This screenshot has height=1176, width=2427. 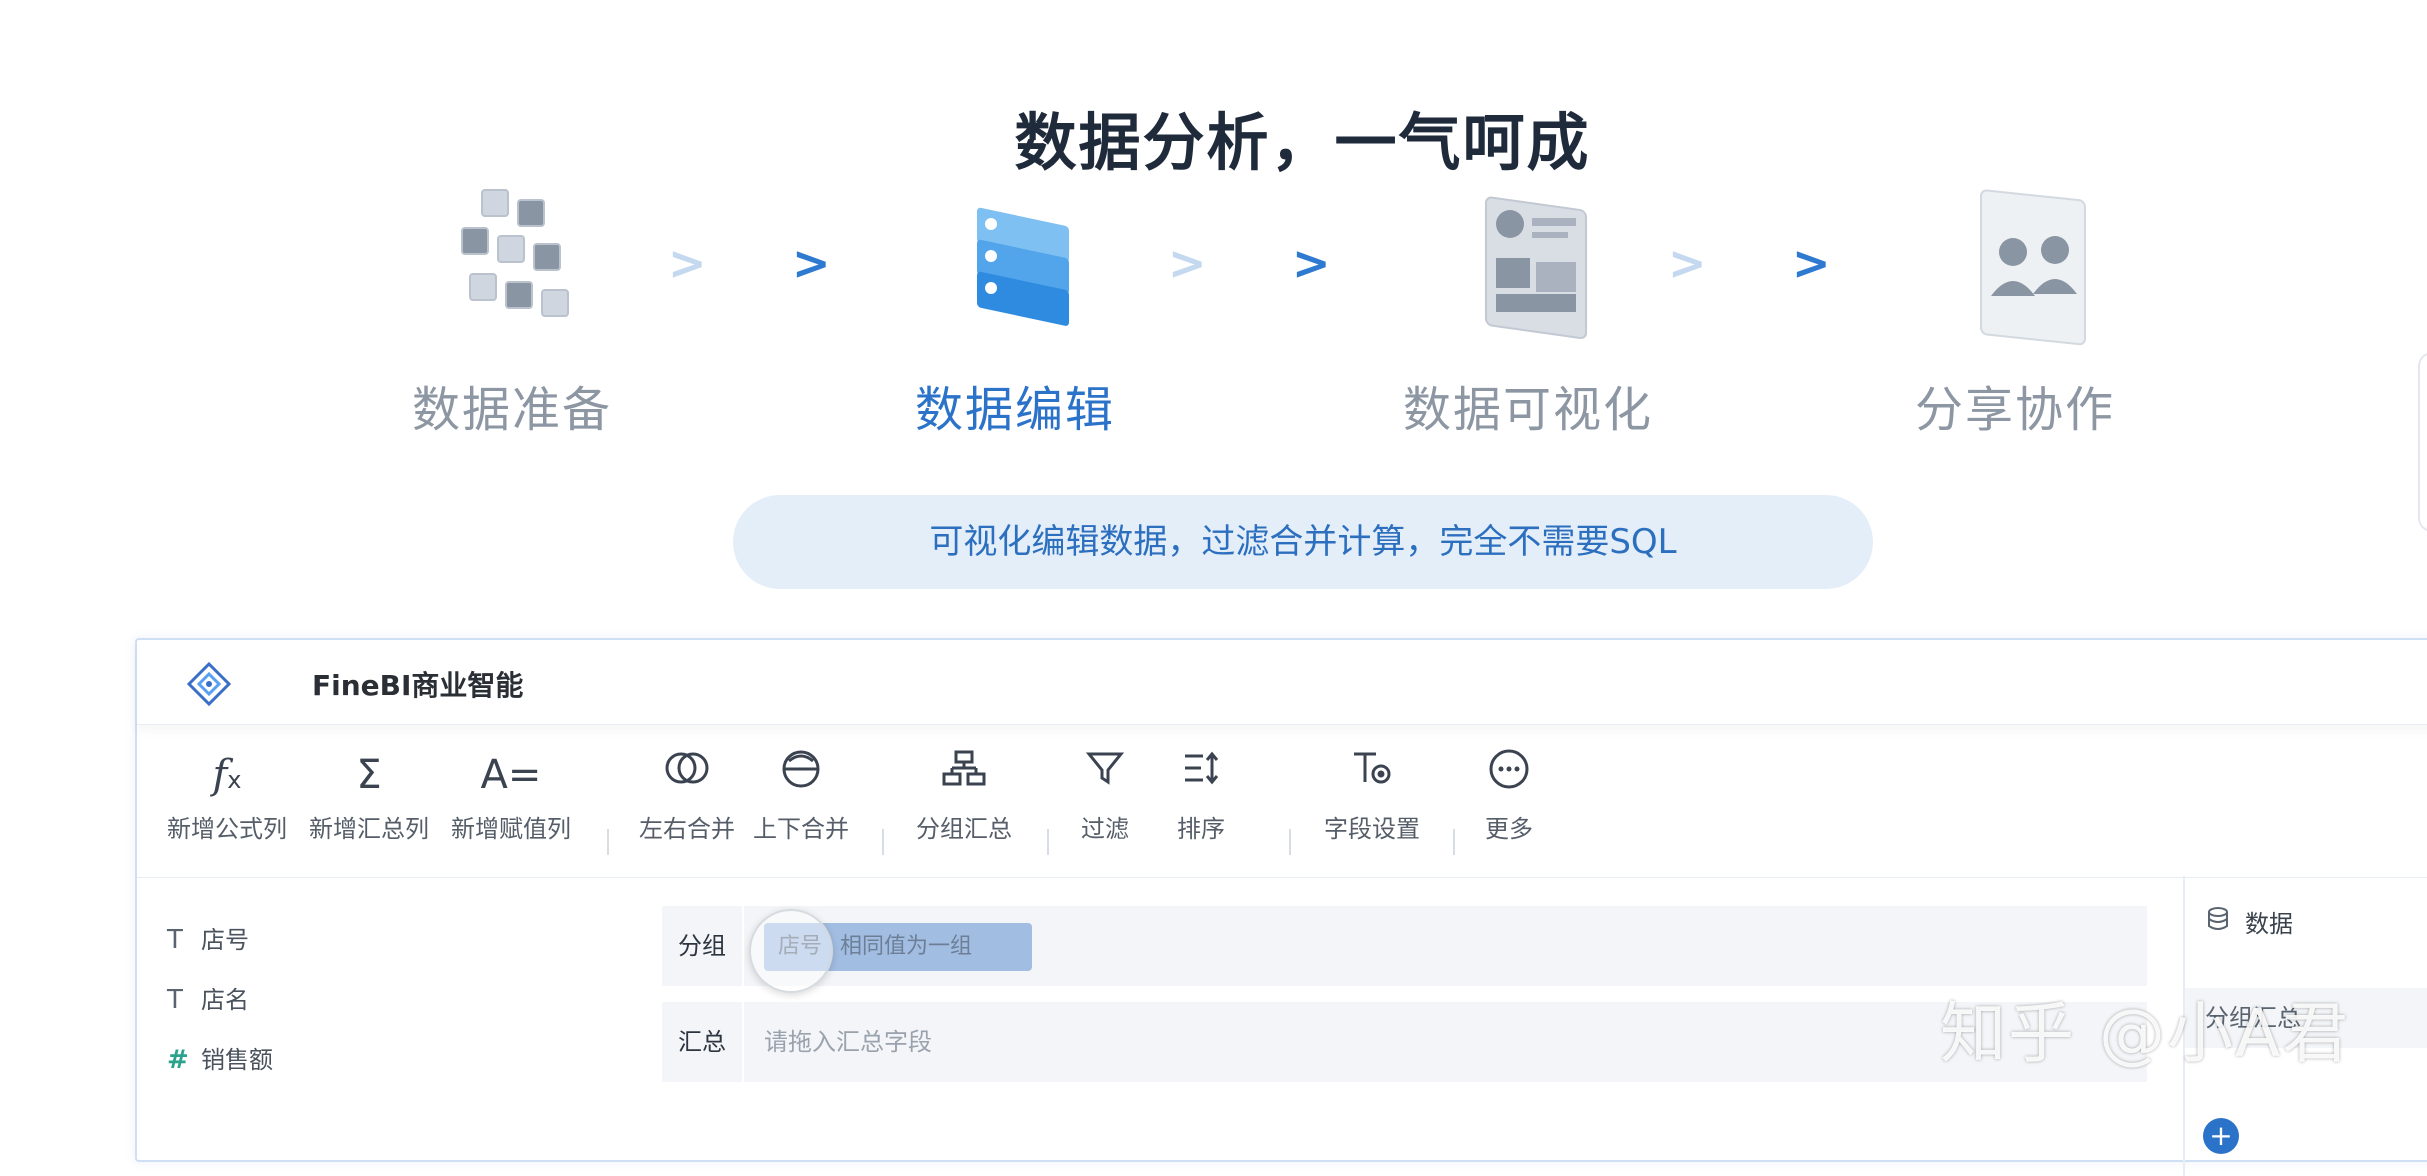 What do you see at coordinates (511, 775) in the screenshot?
I see `assign-icon: A=` at bounding box center [511, 775].